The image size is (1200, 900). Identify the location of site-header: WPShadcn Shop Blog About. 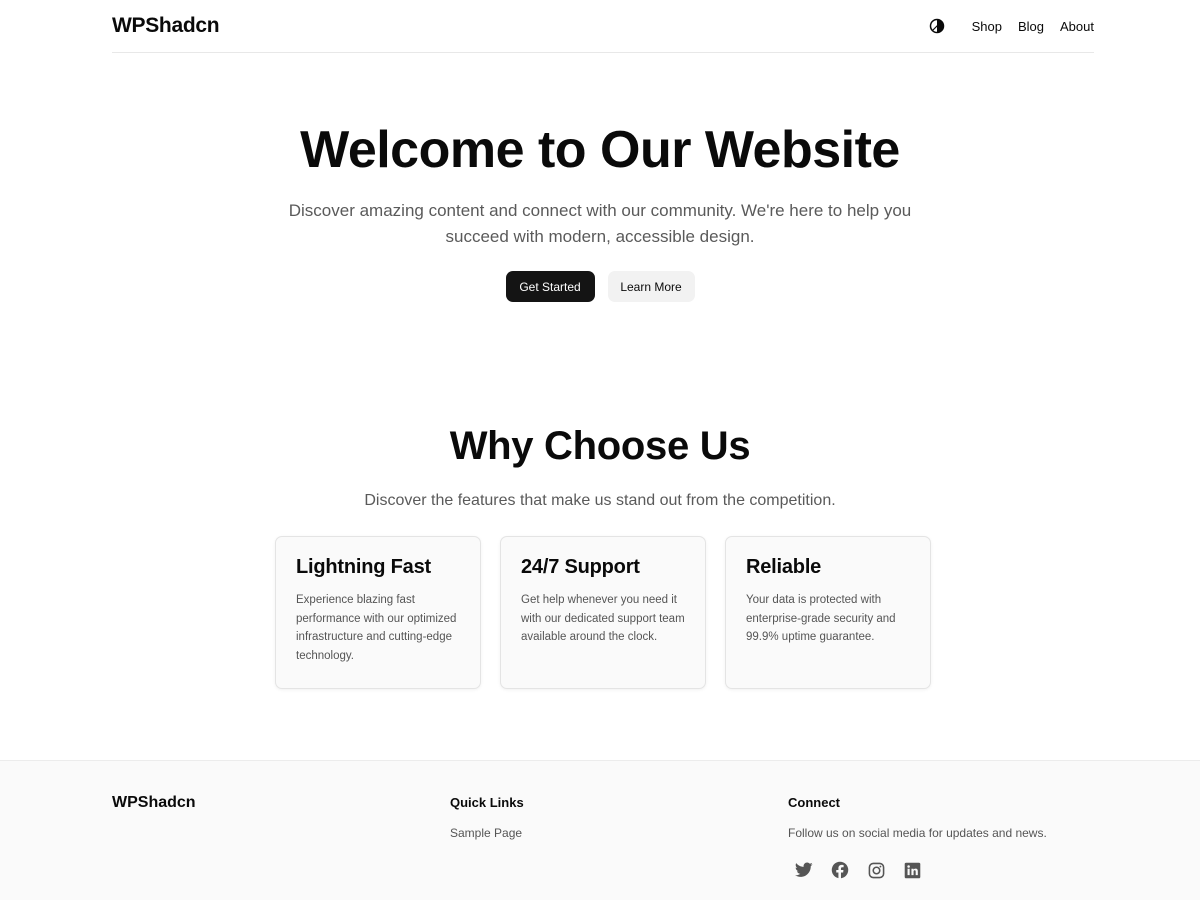
(603, 26).